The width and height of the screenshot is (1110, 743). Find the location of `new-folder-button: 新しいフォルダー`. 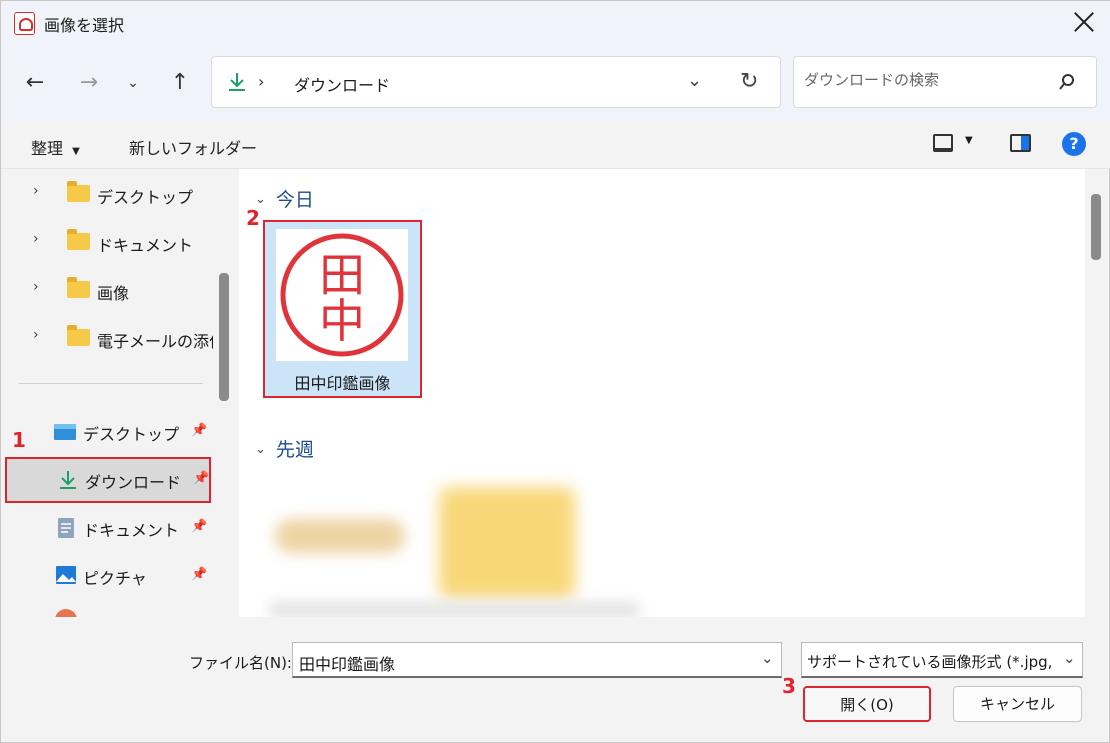

new-folder-button: 新しいフォルダー is located at coordinates (193, 147).